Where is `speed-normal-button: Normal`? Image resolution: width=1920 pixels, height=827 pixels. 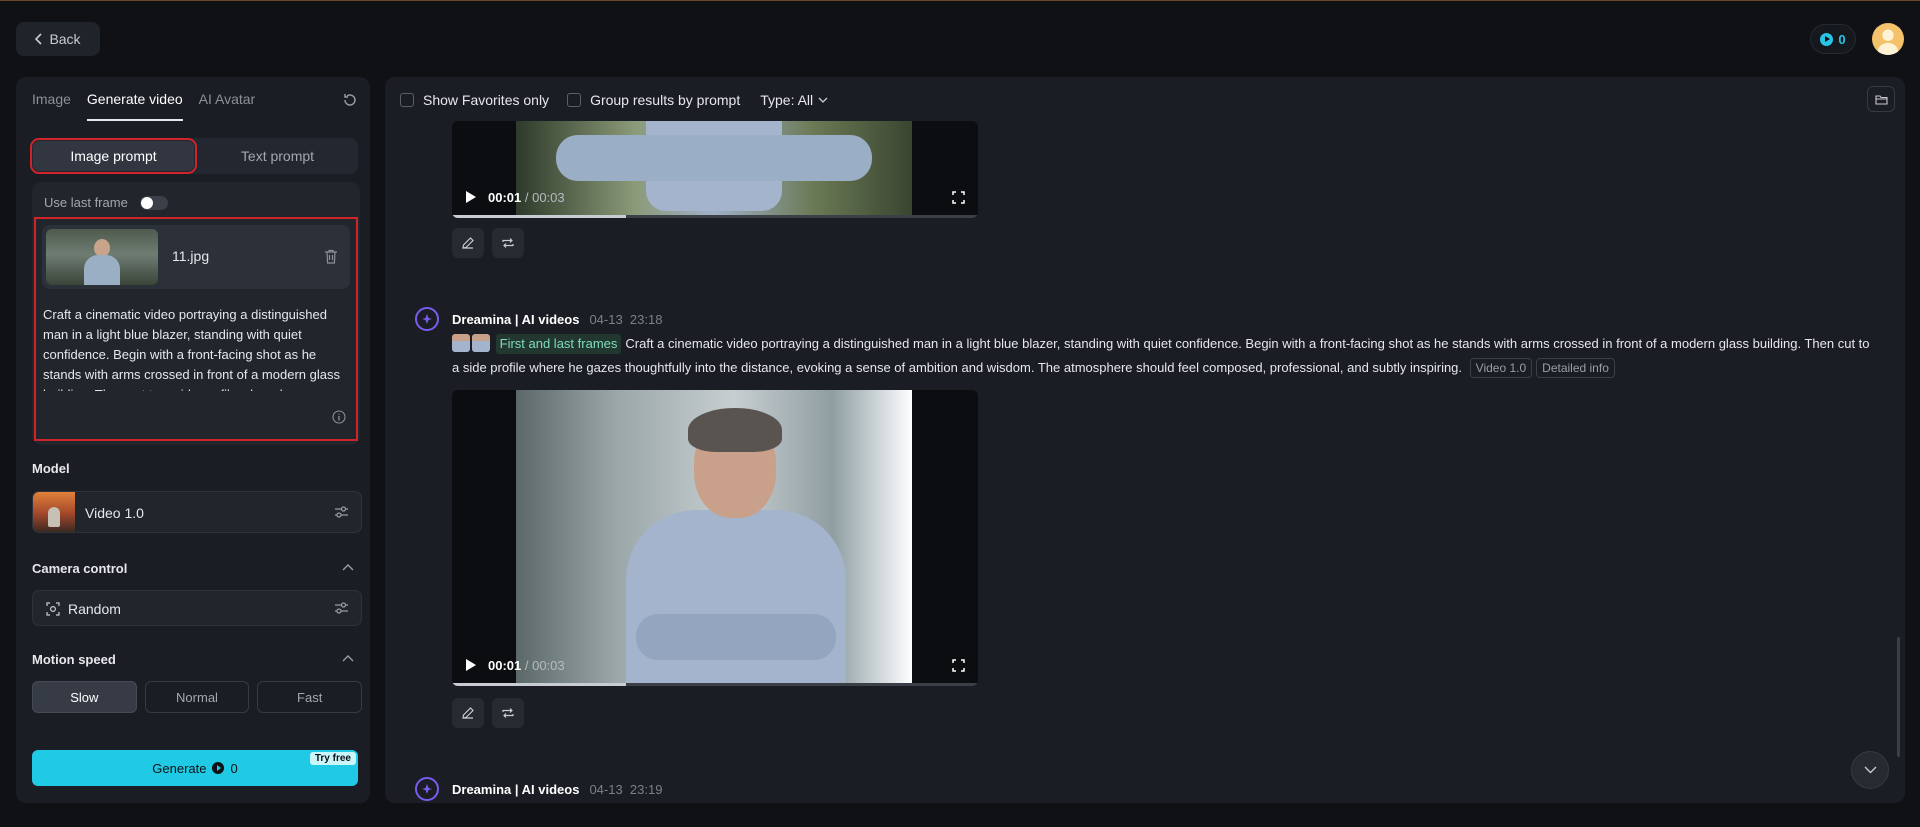
speed-normal-button: Normal is located at coordinates (197, 697).